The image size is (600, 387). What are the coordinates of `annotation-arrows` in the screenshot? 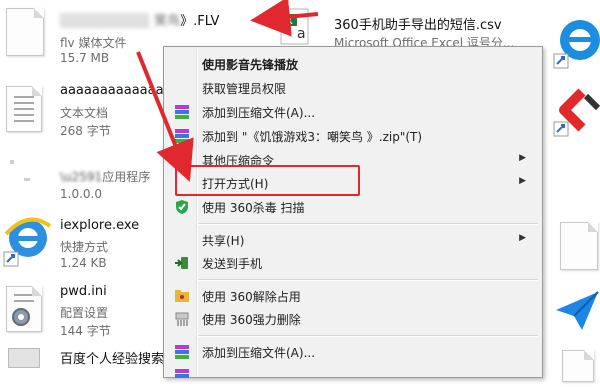 It's located at (227, 91).